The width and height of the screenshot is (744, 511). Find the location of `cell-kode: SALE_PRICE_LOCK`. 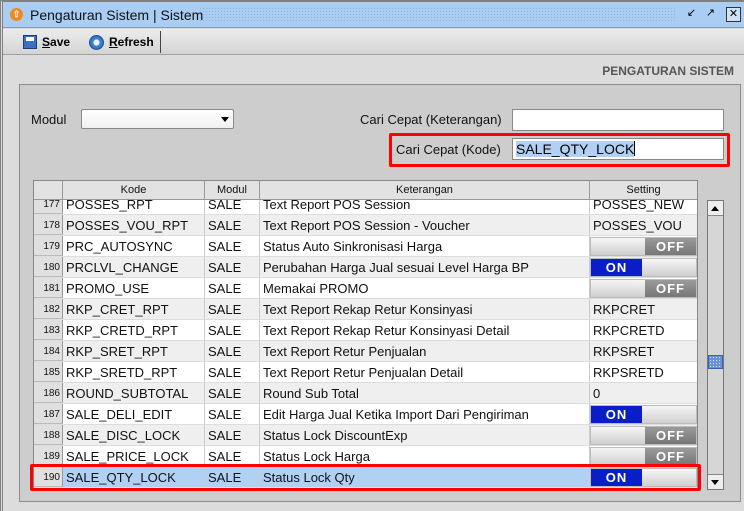

cell-kode: SALE_PRICE_LOCK is located at coordinates (134, 456).